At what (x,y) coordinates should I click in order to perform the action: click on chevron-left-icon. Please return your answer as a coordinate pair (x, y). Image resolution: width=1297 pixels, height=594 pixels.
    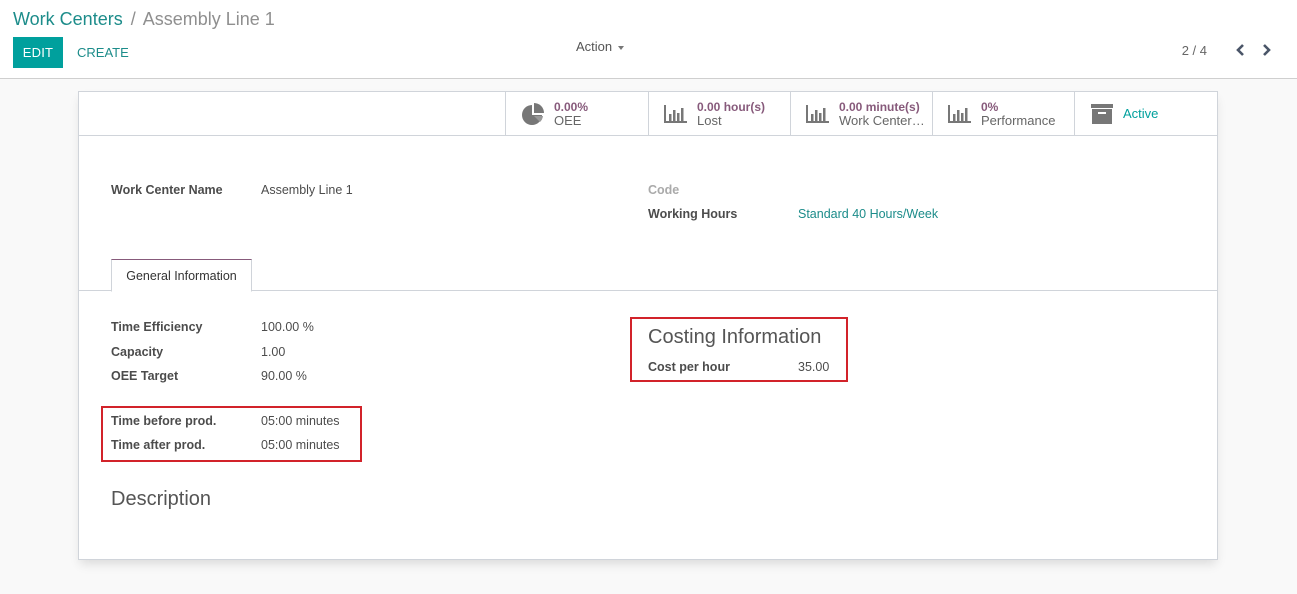
    Looking at the image, I should click on (1239, 50).